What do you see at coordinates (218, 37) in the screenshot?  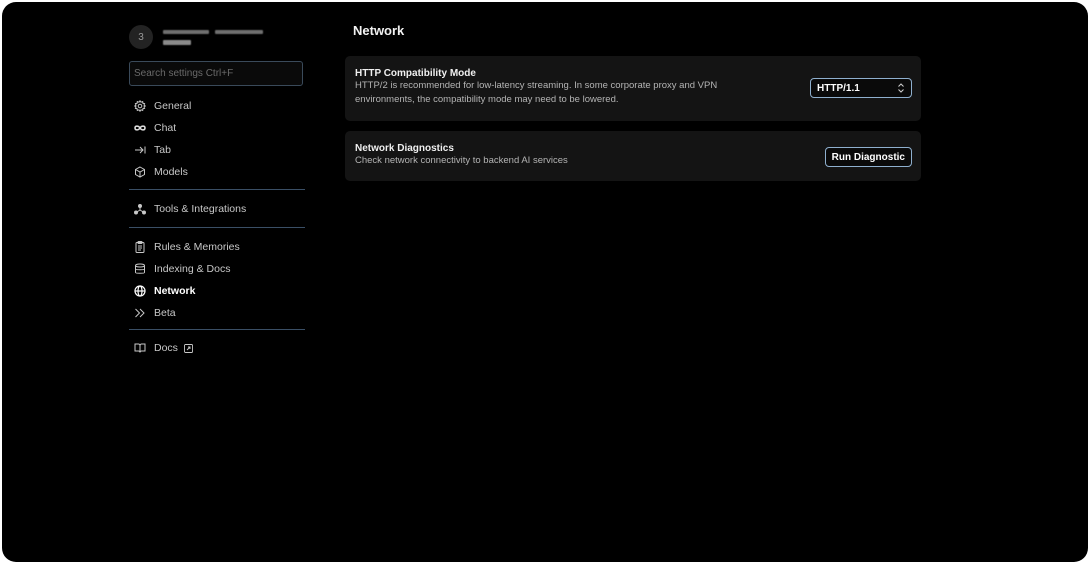 I see `account-name-redacted` at bounding box center [218, 37].